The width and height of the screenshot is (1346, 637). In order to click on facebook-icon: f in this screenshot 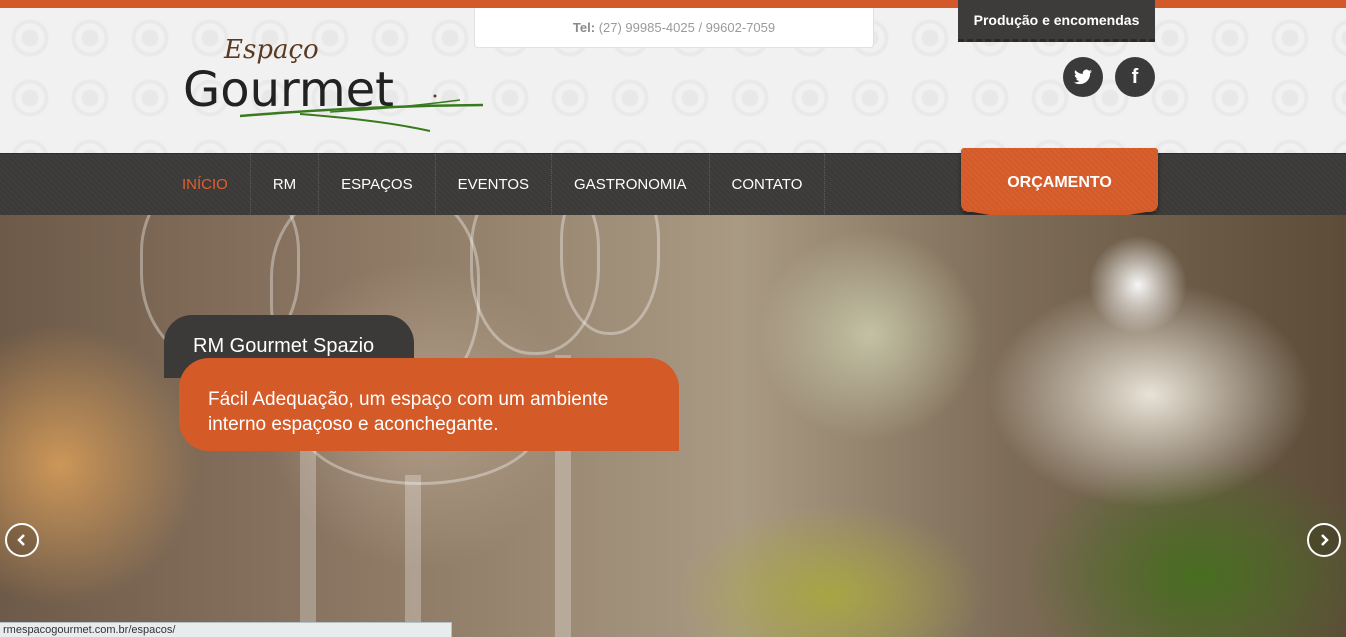, I will do `click(1135, 77)`.